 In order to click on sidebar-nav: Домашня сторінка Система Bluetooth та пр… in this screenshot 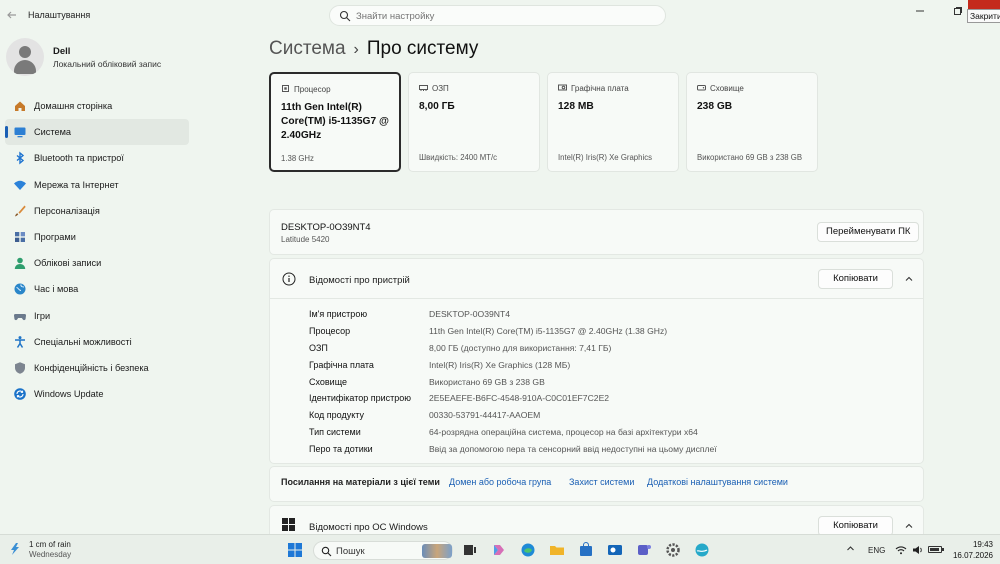, I will do `click(97, 250)`.